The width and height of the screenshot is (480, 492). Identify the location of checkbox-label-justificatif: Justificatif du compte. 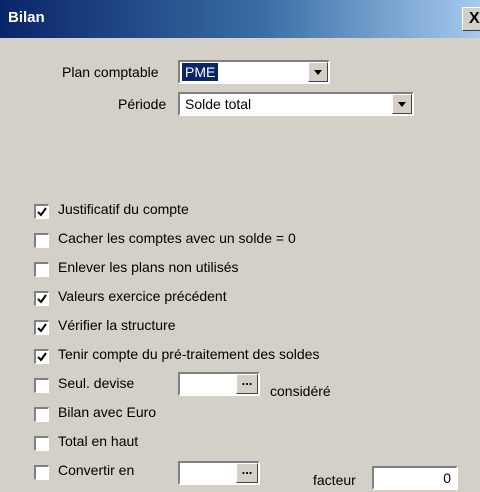
(123, 209).